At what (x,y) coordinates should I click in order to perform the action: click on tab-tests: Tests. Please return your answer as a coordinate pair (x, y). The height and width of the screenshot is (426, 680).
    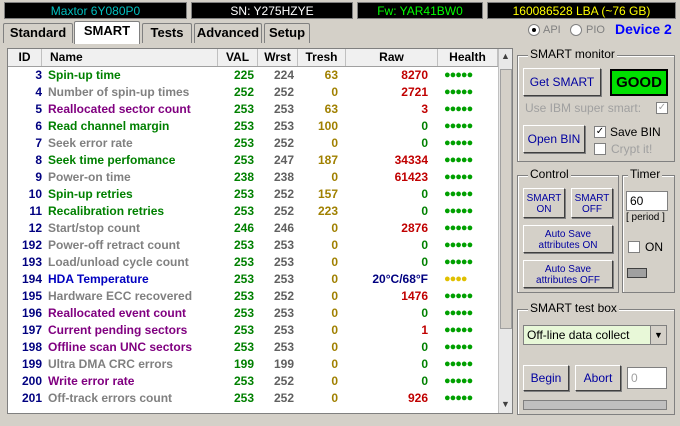
    Looking at the image, I should click on (167, 33).